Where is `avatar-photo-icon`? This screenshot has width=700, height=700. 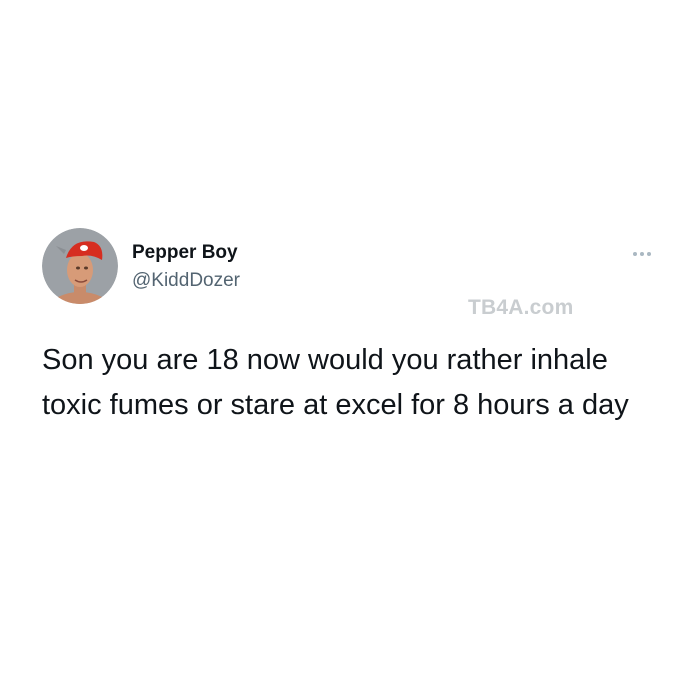
avatar-photo-icon is located at coordinates (80, 266).